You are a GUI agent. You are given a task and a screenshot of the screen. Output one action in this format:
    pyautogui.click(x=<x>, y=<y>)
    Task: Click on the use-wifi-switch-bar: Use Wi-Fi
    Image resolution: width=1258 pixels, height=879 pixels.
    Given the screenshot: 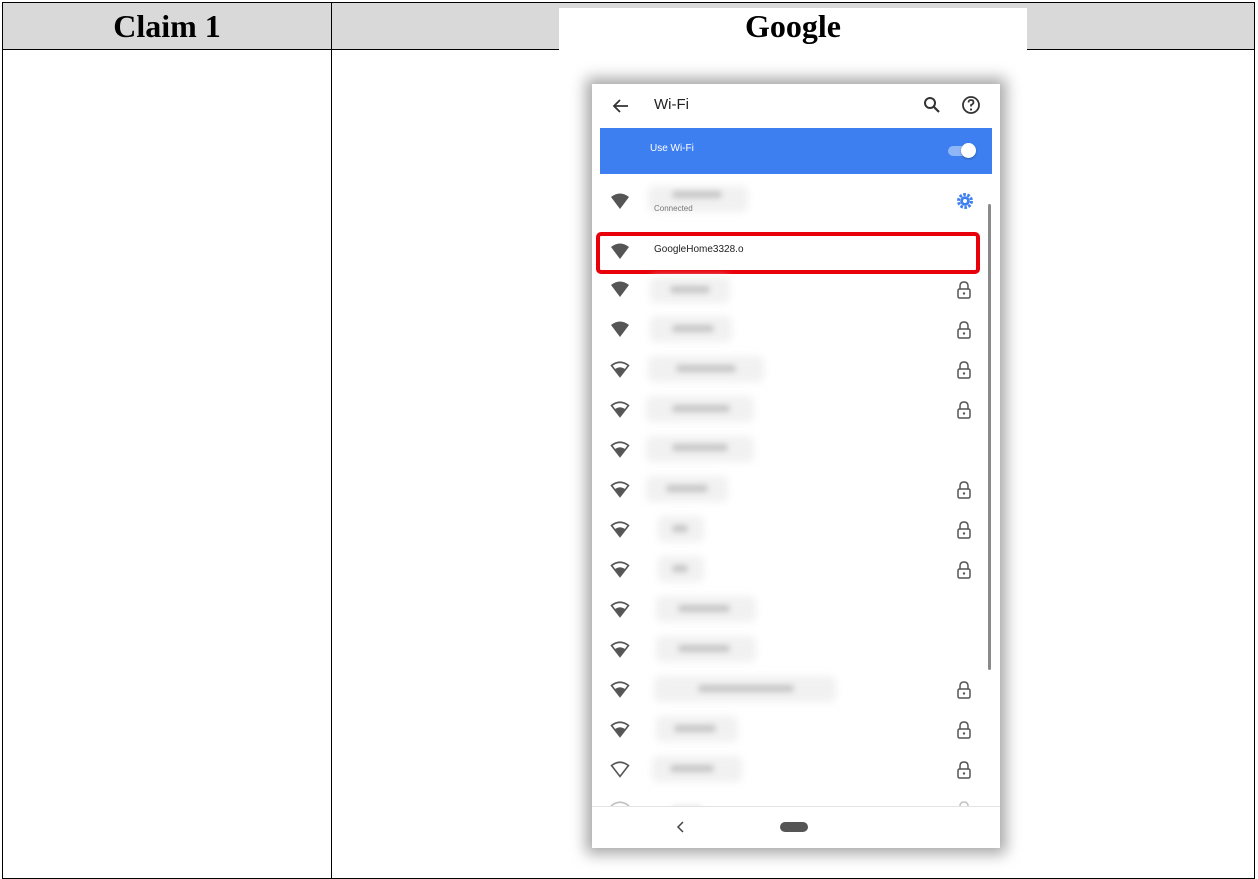 What is the action you would take?
    pyautogui.click(x=796, y=151)
    